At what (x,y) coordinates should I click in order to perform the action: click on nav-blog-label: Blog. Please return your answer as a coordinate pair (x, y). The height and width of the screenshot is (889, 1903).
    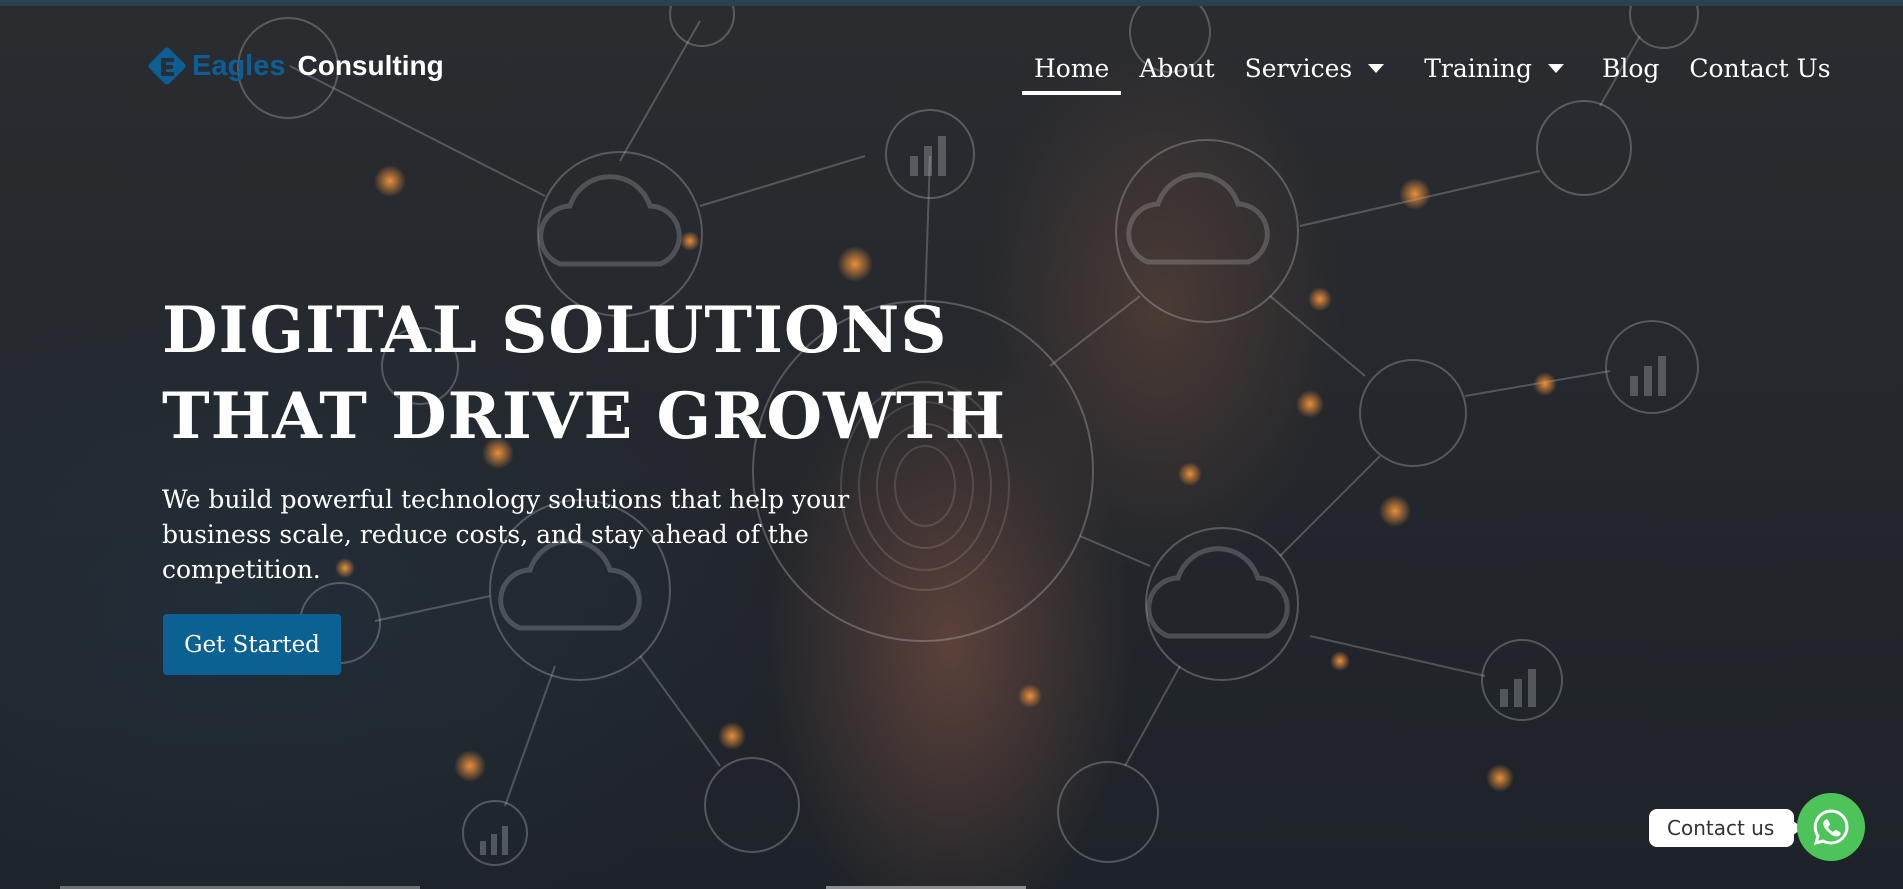
    Looking at the image, I should click on (1630, 68).